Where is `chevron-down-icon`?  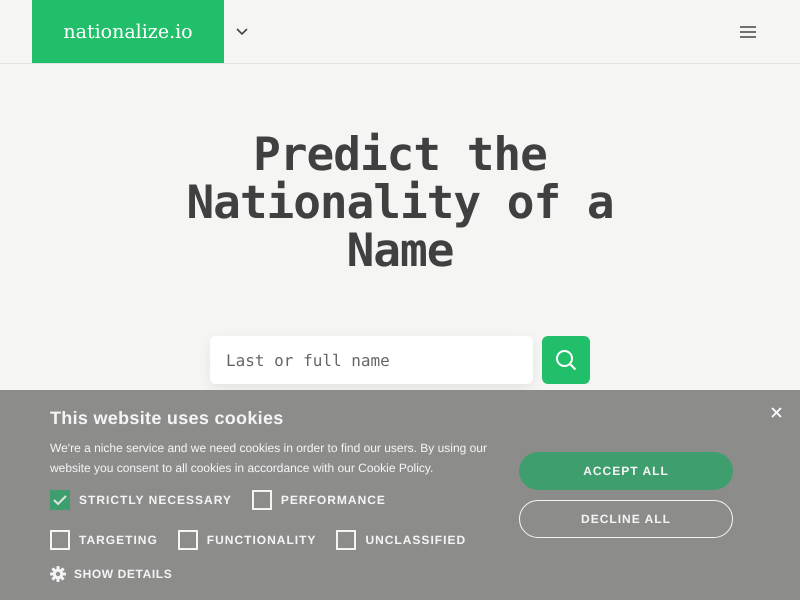
chevron-down-icon is located at coordinates (242, 32).